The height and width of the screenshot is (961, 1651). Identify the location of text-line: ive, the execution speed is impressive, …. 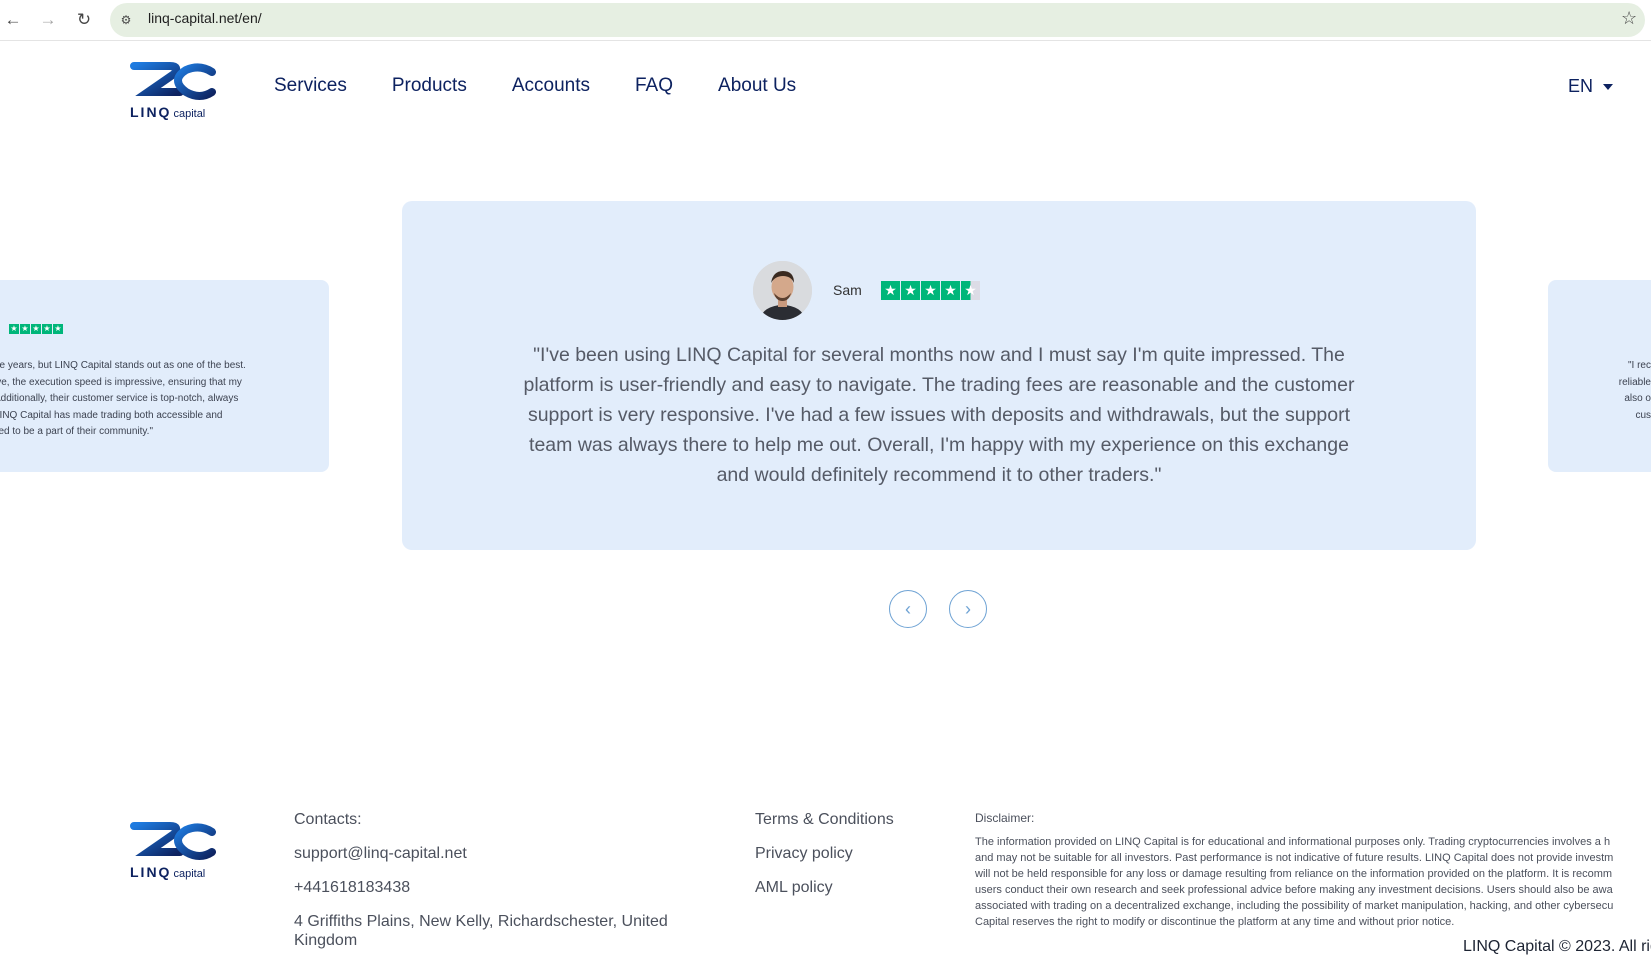
(121, 382).